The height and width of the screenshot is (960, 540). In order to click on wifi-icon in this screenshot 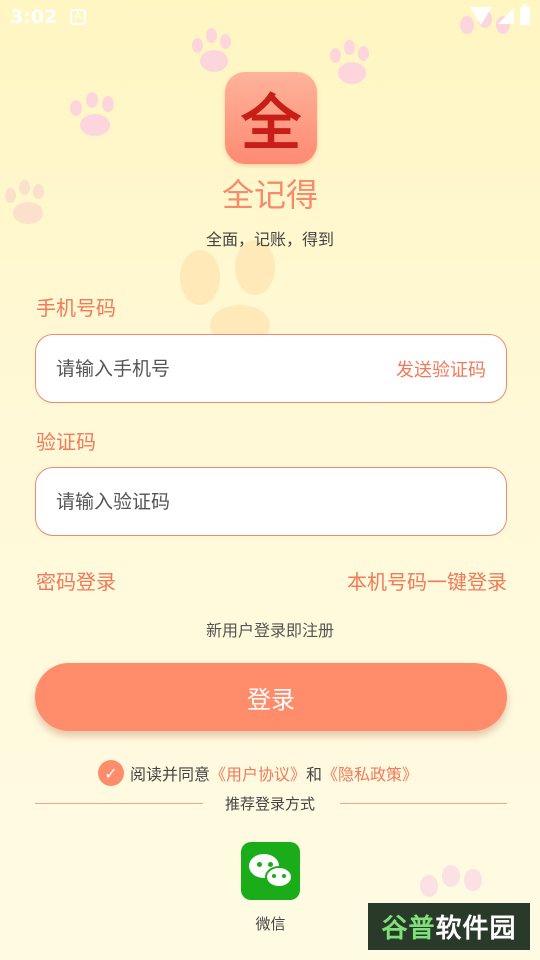, I will do `click(481, 16)`.